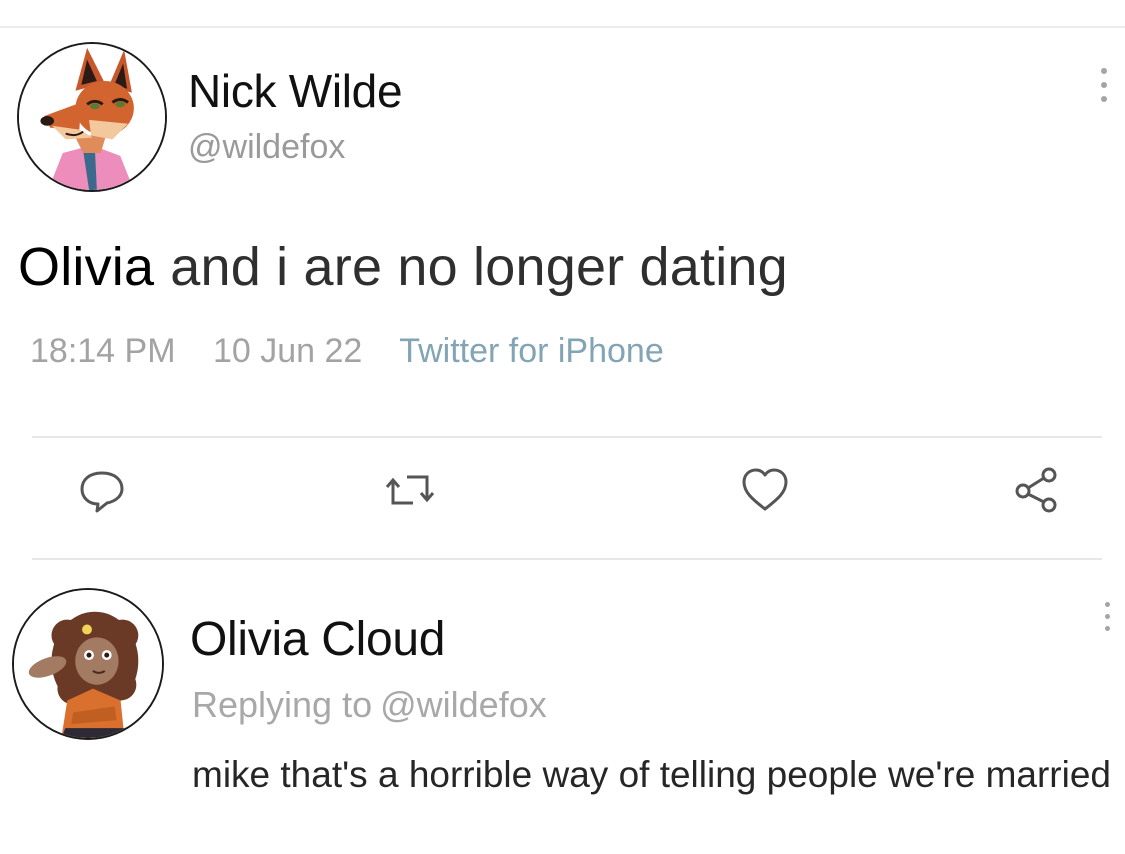 The image size is (1125, 854). What do you see at coordinates (463, 704) in the screenshot?
I see `replying-to-handle: @wildefox` at bounding box center [463, 704].